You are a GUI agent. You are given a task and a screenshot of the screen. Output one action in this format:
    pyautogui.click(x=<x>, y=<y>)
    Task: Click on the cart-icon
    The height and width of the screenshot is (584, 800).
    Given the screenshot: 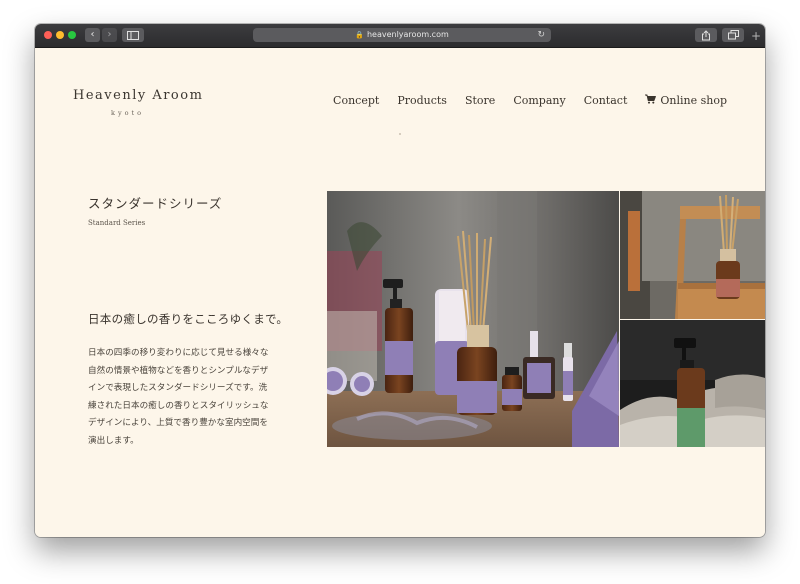 What is the action you would take?
    pyautogui.click(x=651, y=99)
    